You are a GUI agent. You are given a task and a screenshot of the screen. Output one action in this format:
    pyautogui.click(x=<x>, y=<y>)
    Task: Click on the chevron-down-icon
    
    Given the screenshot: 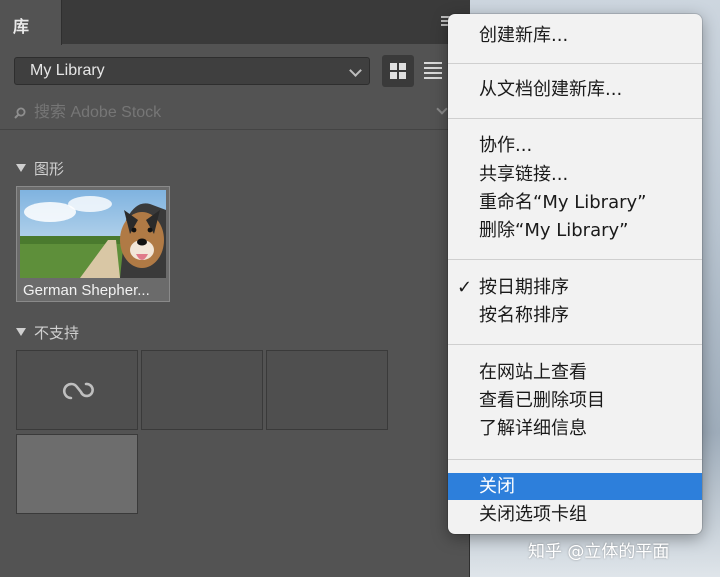 What is the action you would take?
    pyautogui.click(x=355, y=70)
    